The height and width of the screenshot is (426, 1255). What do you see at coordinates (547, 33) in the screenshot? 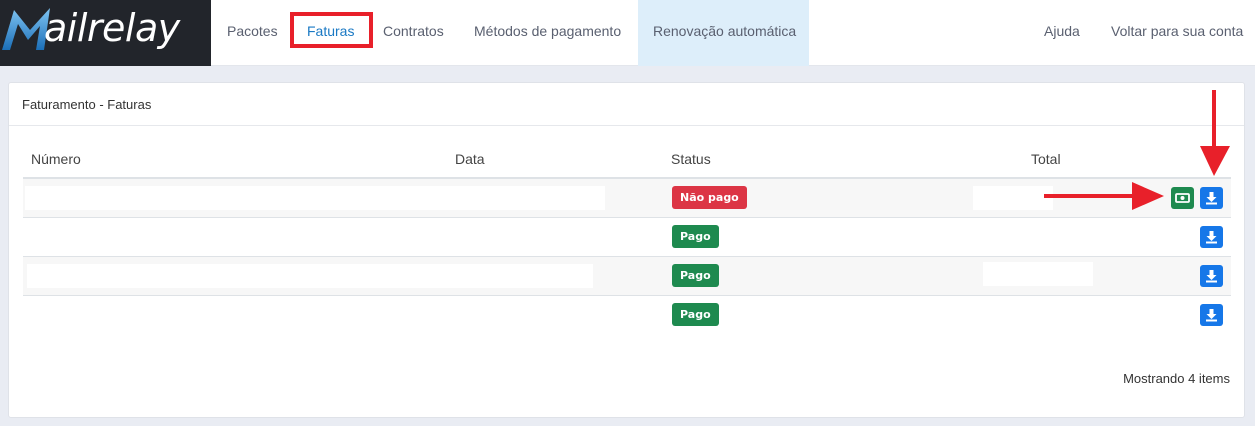
I see `nav-metodos-pagamento: Métodos de pagamento` at bounding box center [547, 33].